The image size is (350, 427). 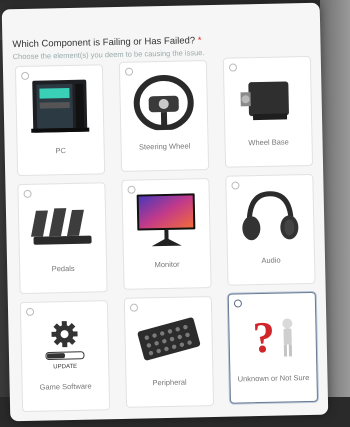 I want to click on option-unknown-or-not-sure: ? Unknown or Not Sure, so click(x=273, y=347).